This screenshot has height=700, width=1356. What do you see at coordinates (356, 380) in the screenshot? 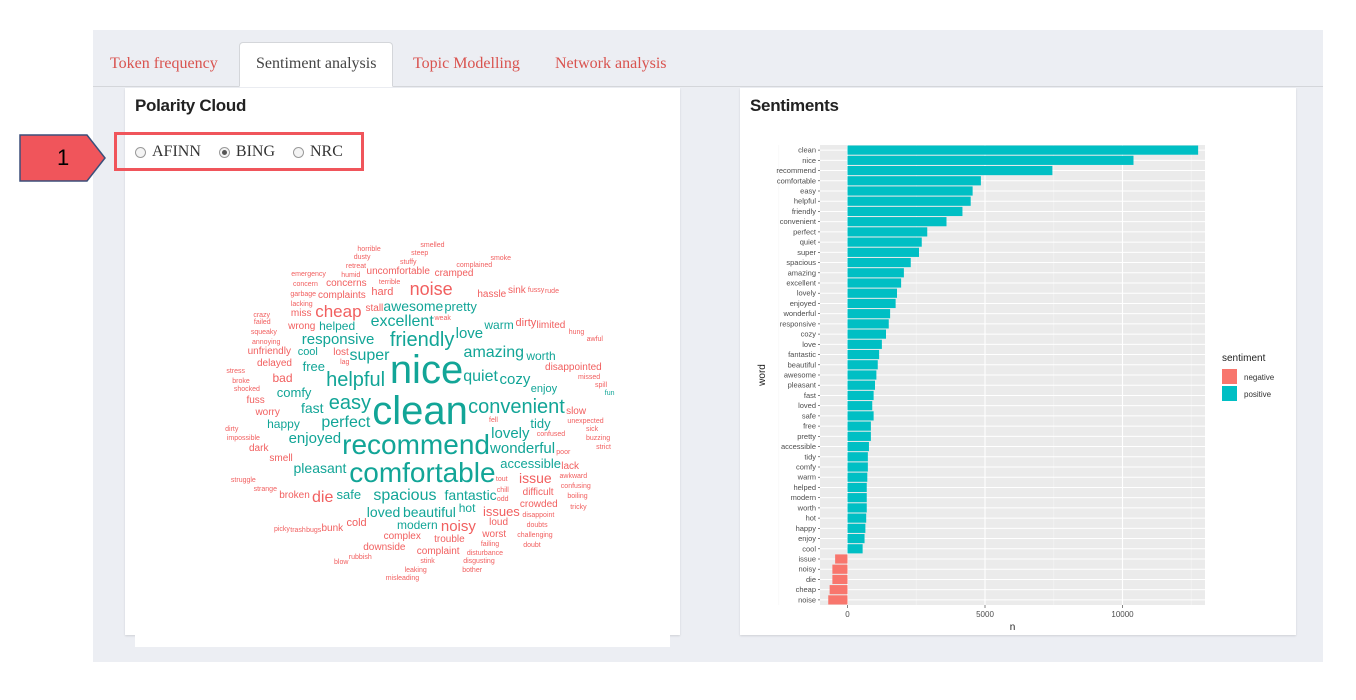
I see `cloud-word: helpful` at bounding box center [356, 380].